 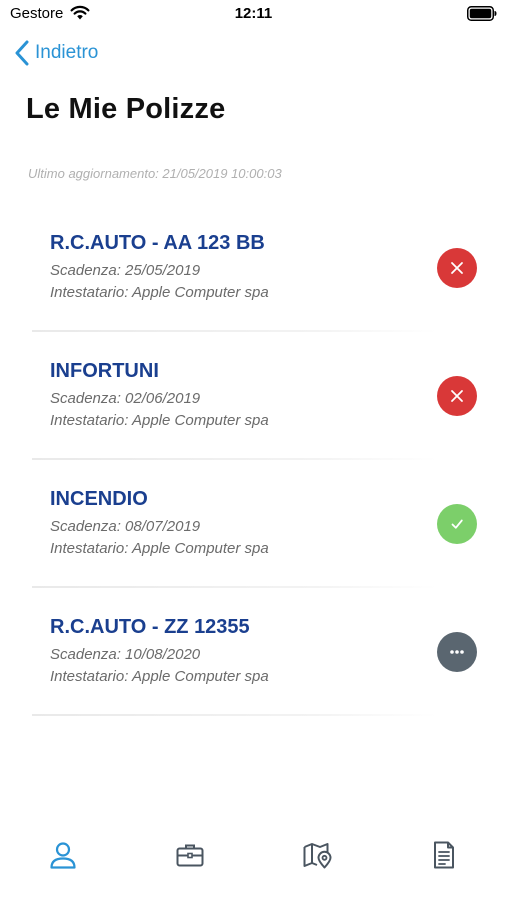 What do you see at coordinates (126, 109) in the screenshot?
I see `page-title: Le Mie Polizze` at bounding box center [126, 109].